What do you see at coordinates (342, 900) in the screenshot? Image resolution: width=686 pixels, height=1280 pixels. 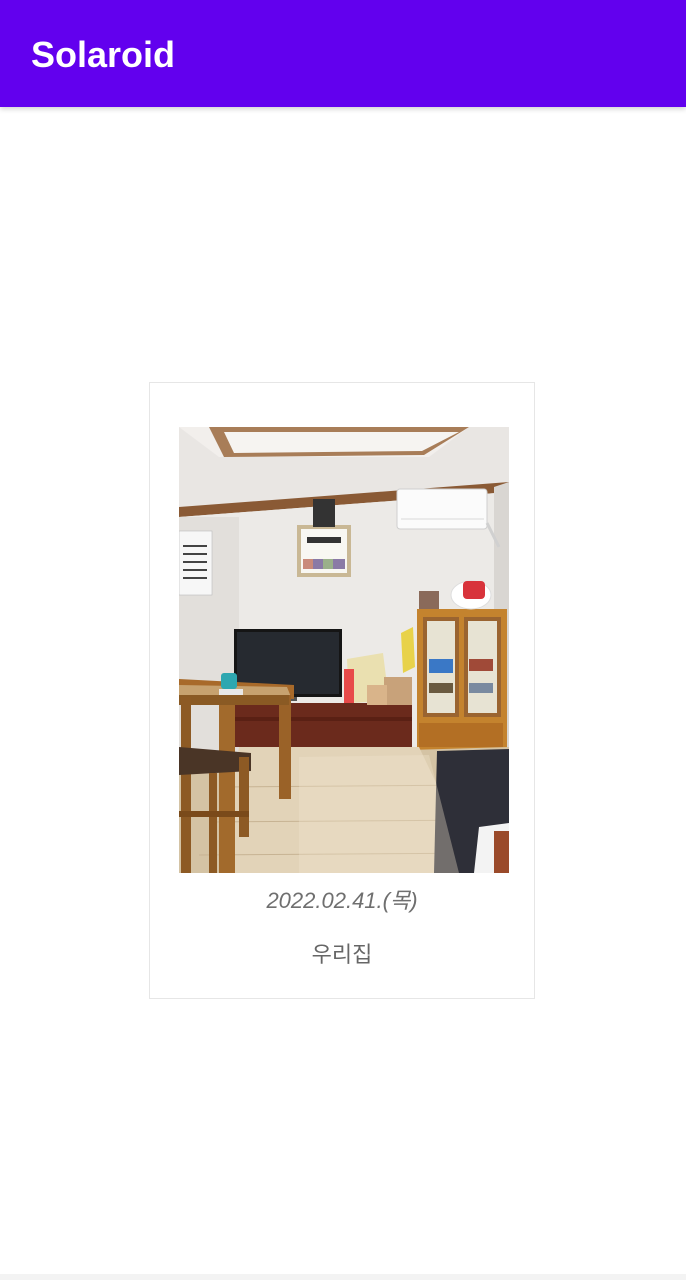 I see `photo-date: 2022.02.41.(목)` at bounding box center [342, 900].